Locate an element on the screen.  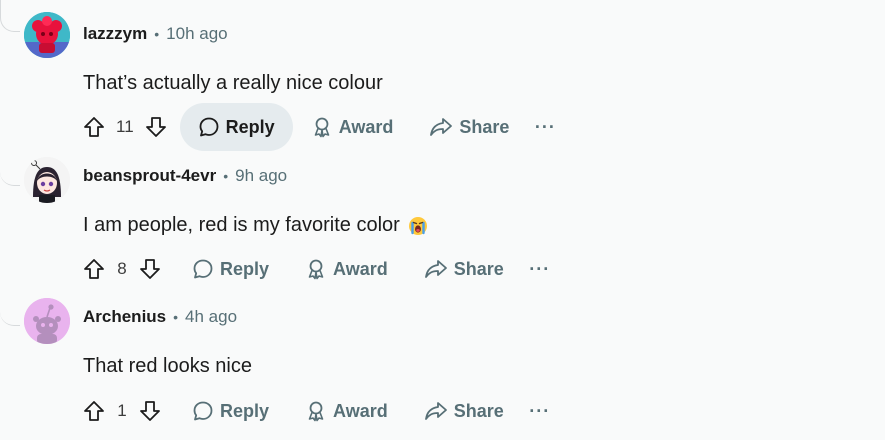
comment-actions: 11 Reply Award Share ··· is located at coordinates (321, 127).